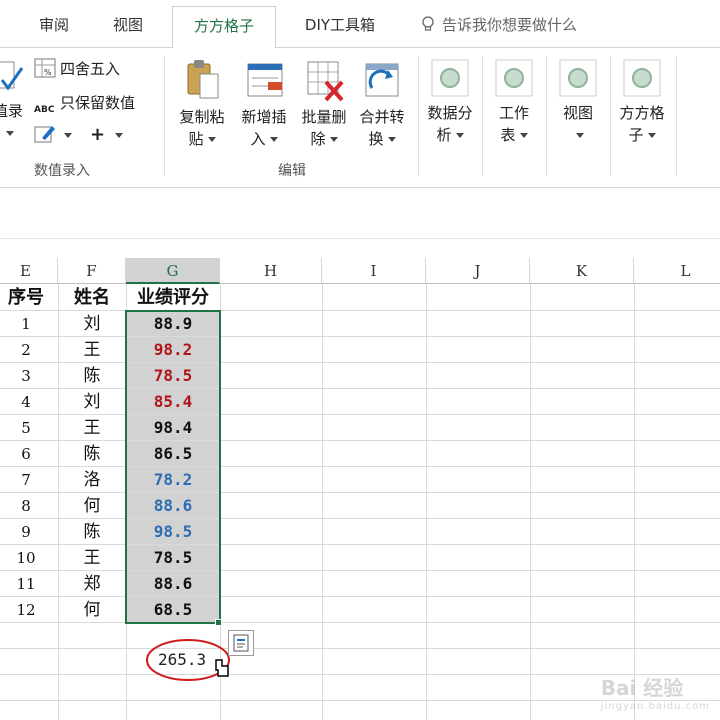  I want to click on tab-diy-toolbox: DIY工具箱, so click(340, 24).